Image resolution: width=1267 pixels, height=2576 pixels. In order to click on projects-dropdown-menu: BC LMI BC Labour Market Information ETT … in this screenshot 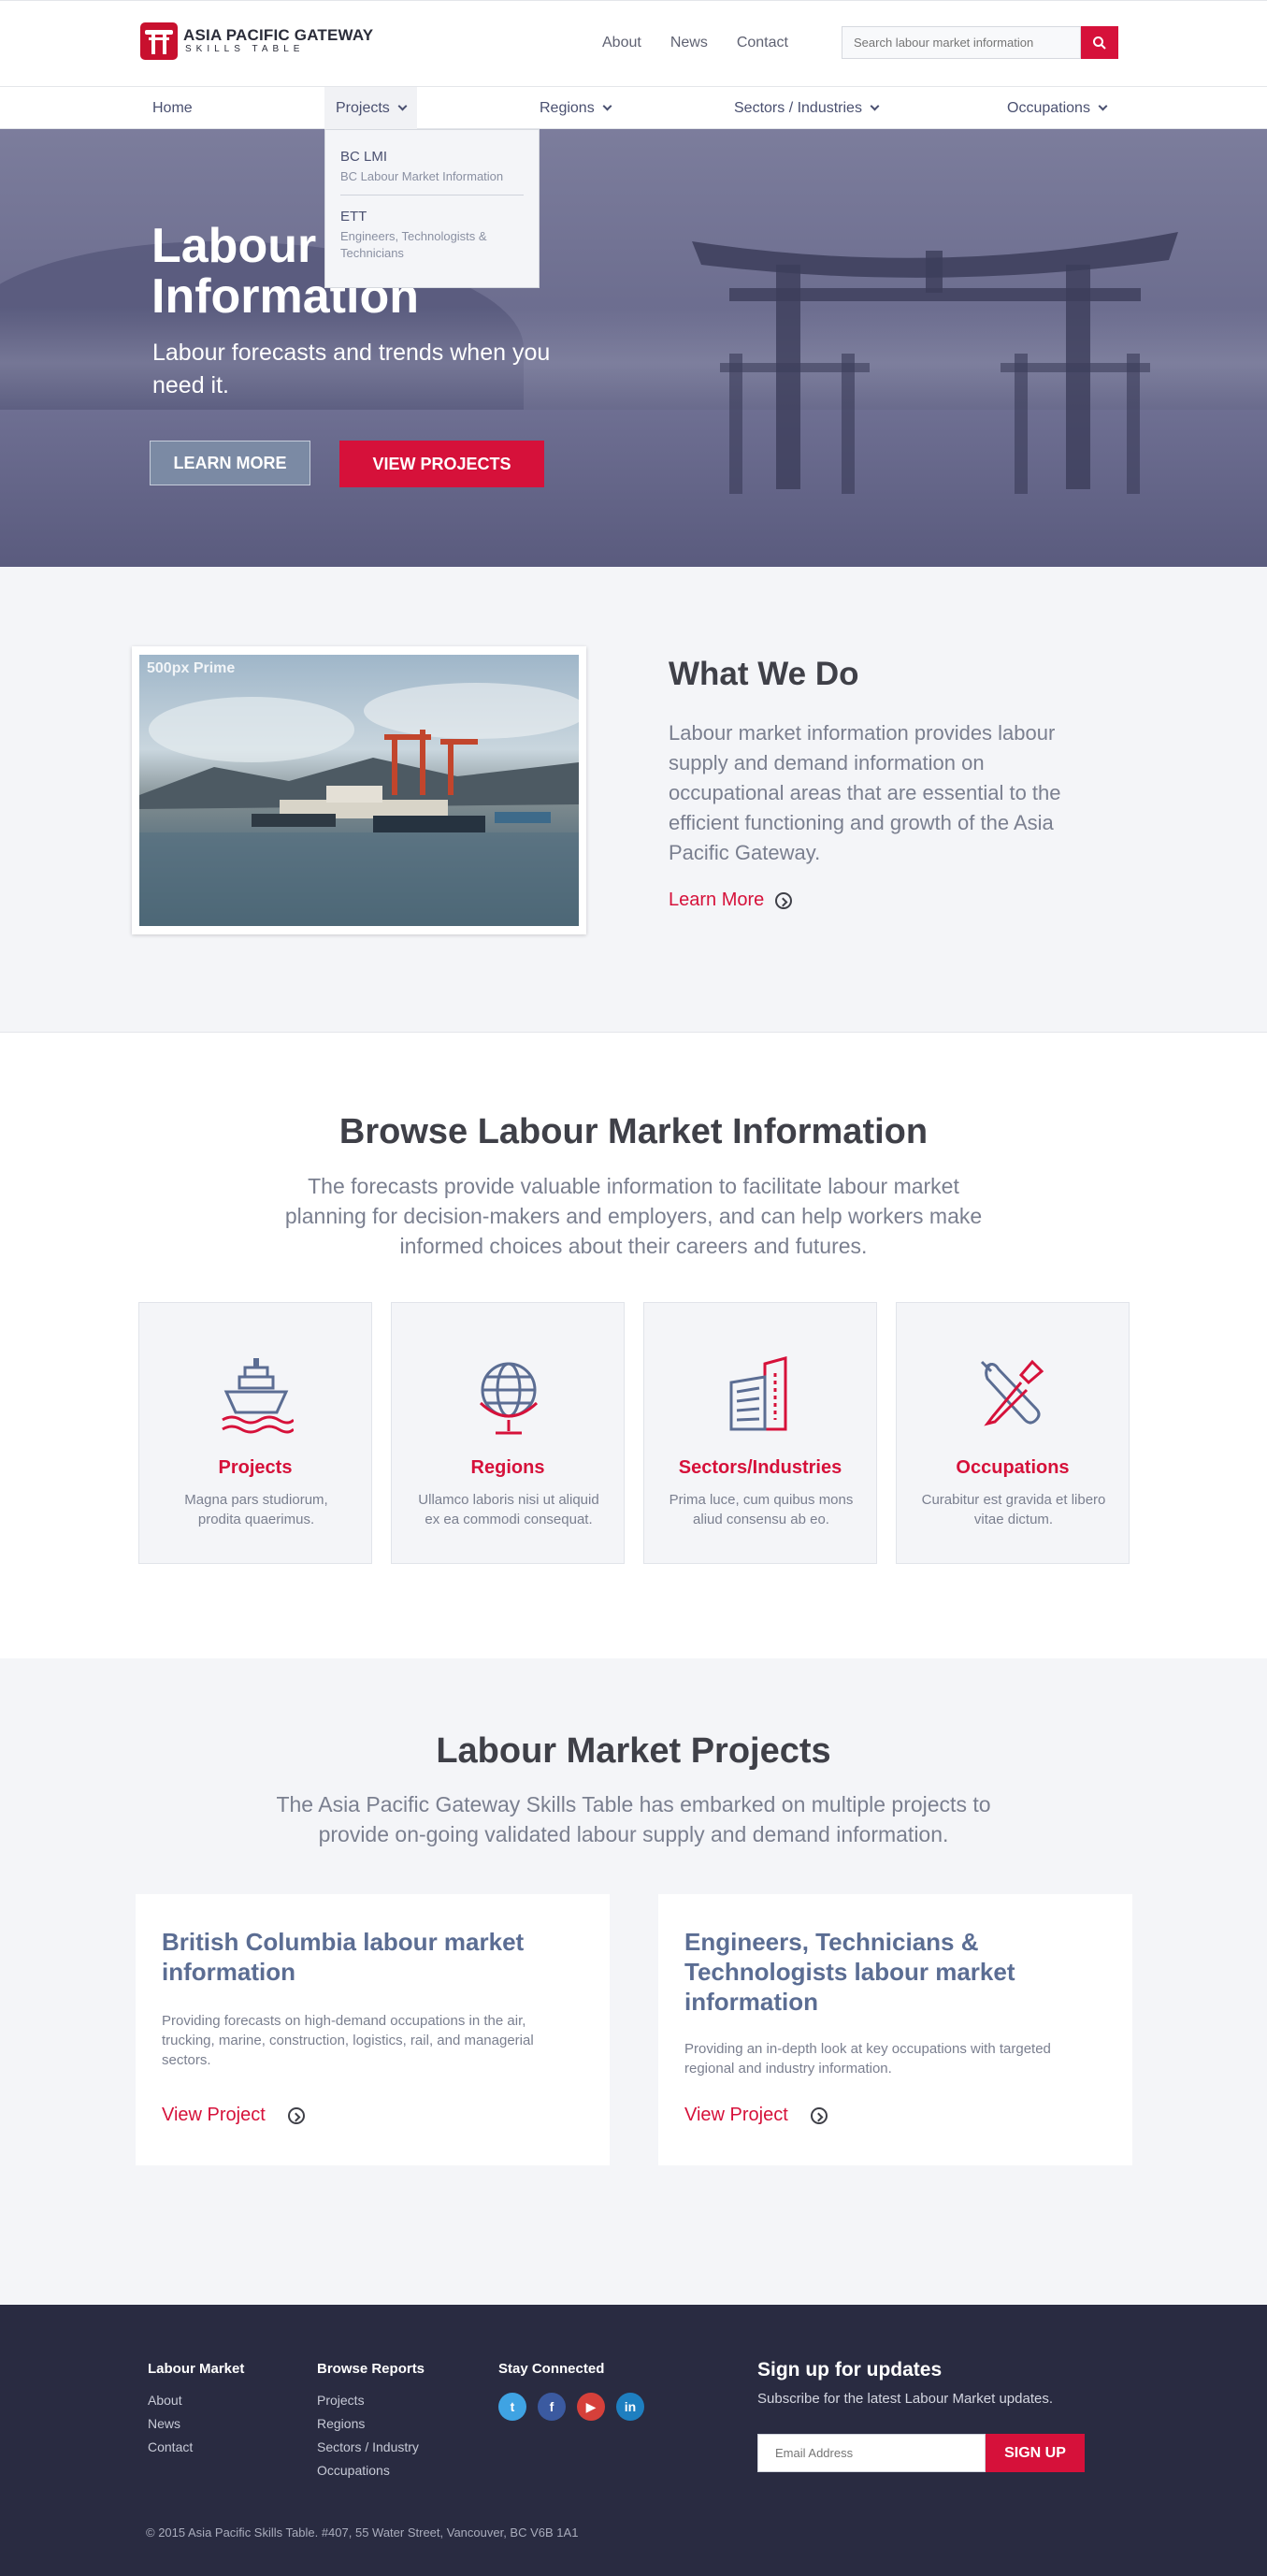, I will do `click(432, 208)`.